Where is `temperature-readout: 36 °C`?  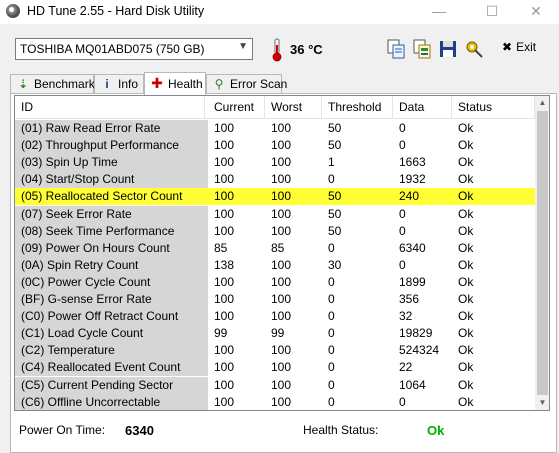
temperature-readout: 36 °C is located at coordinates (306, 49).